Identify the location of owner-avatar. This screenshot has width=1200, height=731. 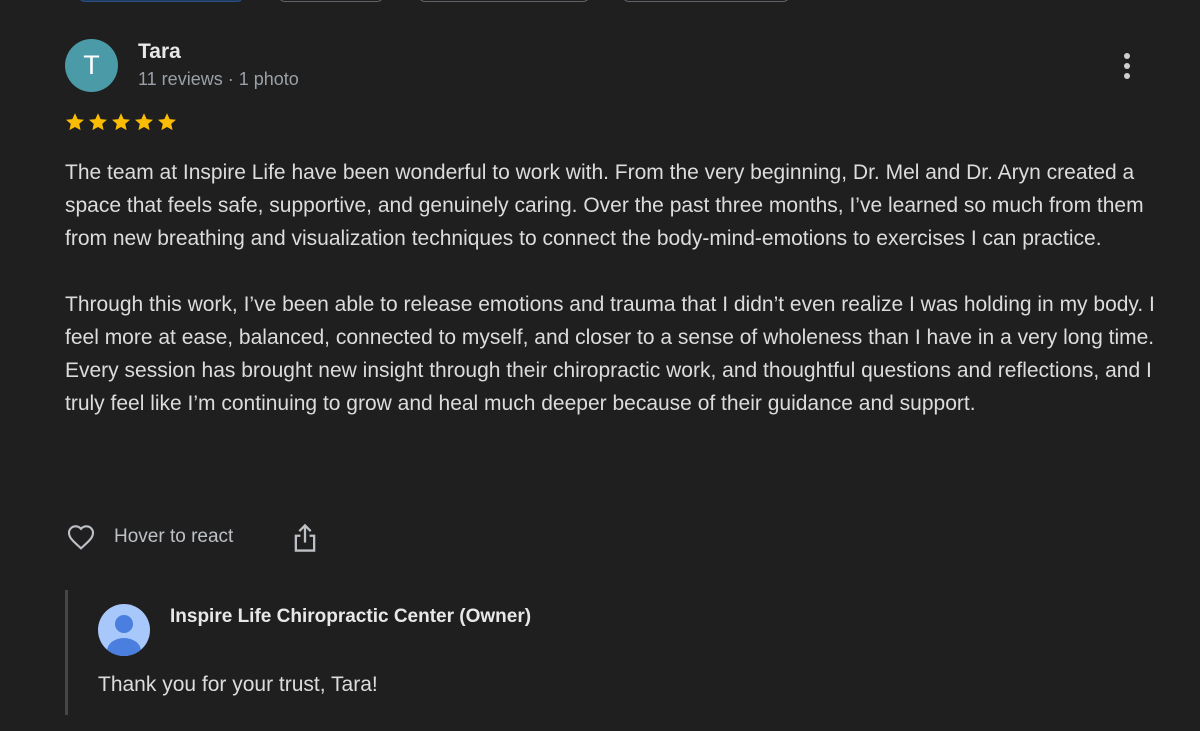
(124, 630).